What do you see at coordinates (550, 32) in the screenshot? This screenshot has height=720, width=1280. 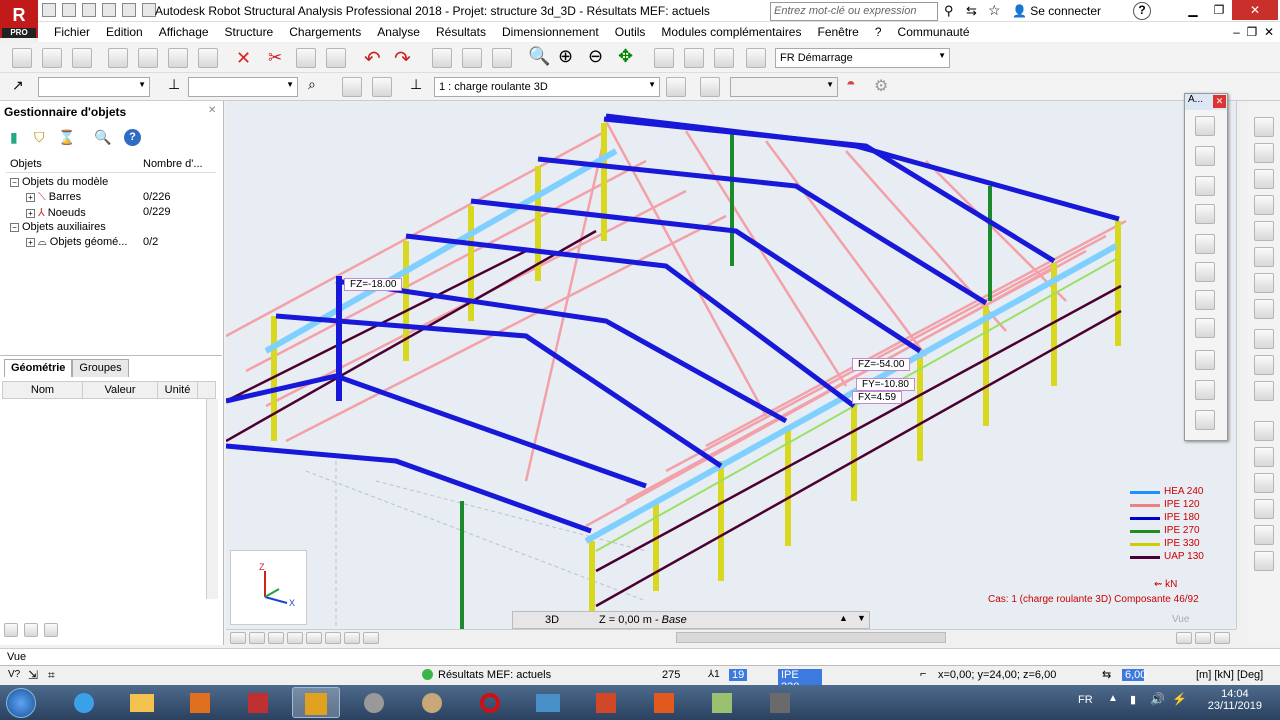 I see `menu-dimensionnement: Dimensionnement` at bounding box center [550, 32].